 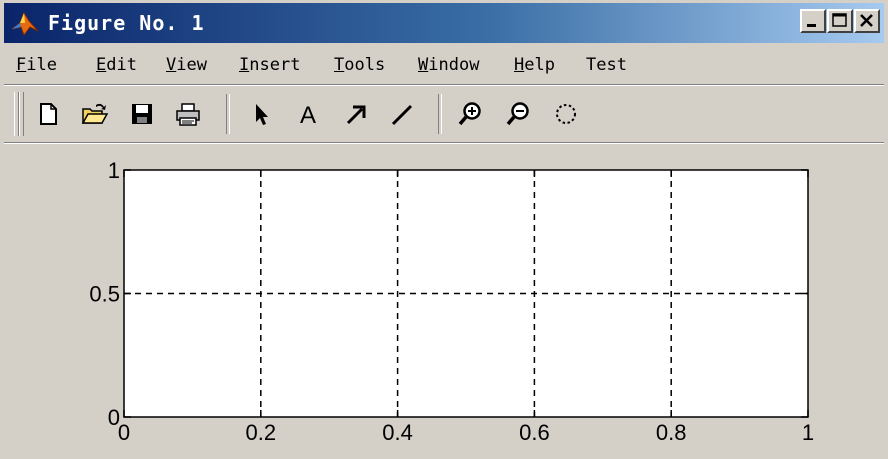 I want to click on toolbar-separator, so click(x=444, y=143).